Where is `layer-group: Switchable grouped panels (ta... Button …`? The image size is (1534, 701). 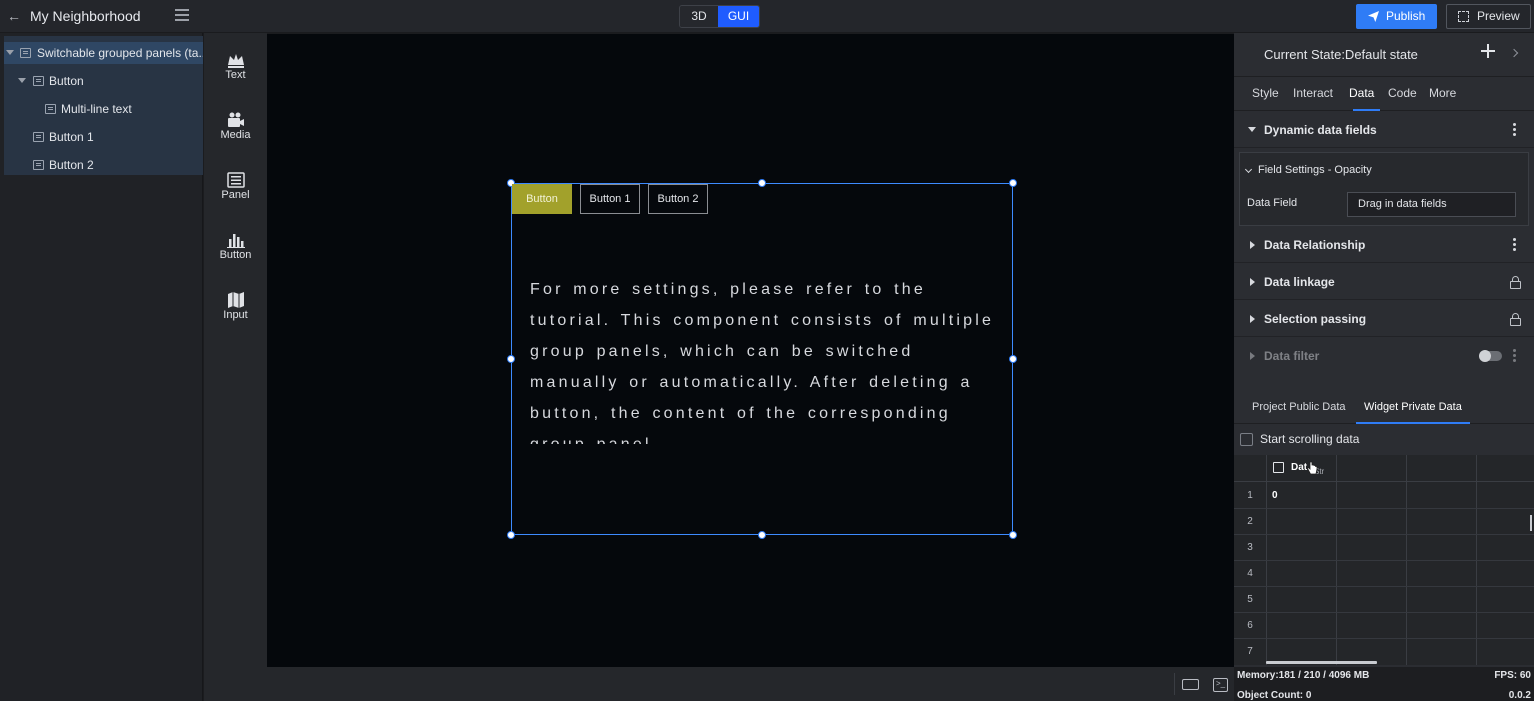
layer-group: Switchable grouped panels (ta... Button … is located at coordinates (103, 105).